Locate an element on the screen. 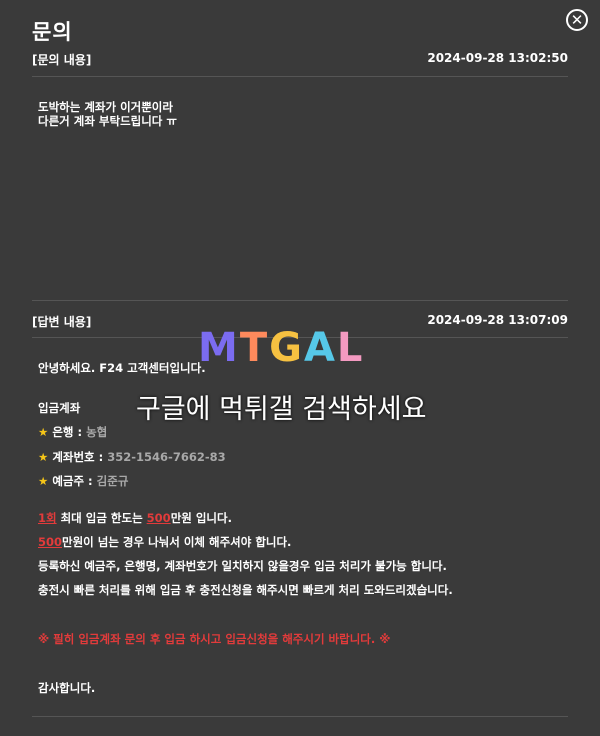 The image size is (600, 736). bank-value: 농협 is located at coordinates (97, 432).